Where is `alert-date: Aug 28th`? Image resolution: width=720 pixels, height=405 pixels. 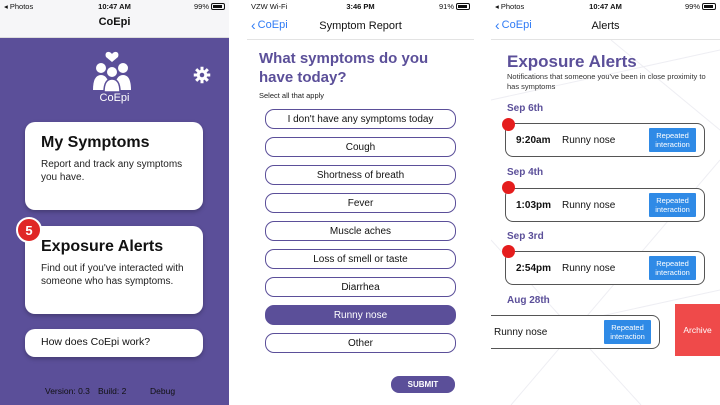
alert-date: Aug 28th is located at coordinates (528, 300).